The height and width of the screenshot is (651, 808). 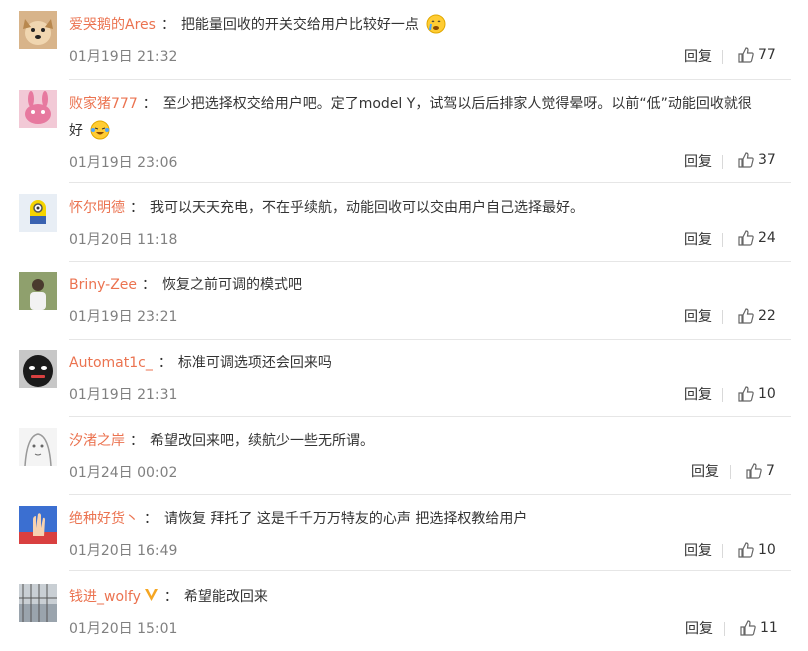 I want to click on like-button: 7, so click(x=760, y=471).